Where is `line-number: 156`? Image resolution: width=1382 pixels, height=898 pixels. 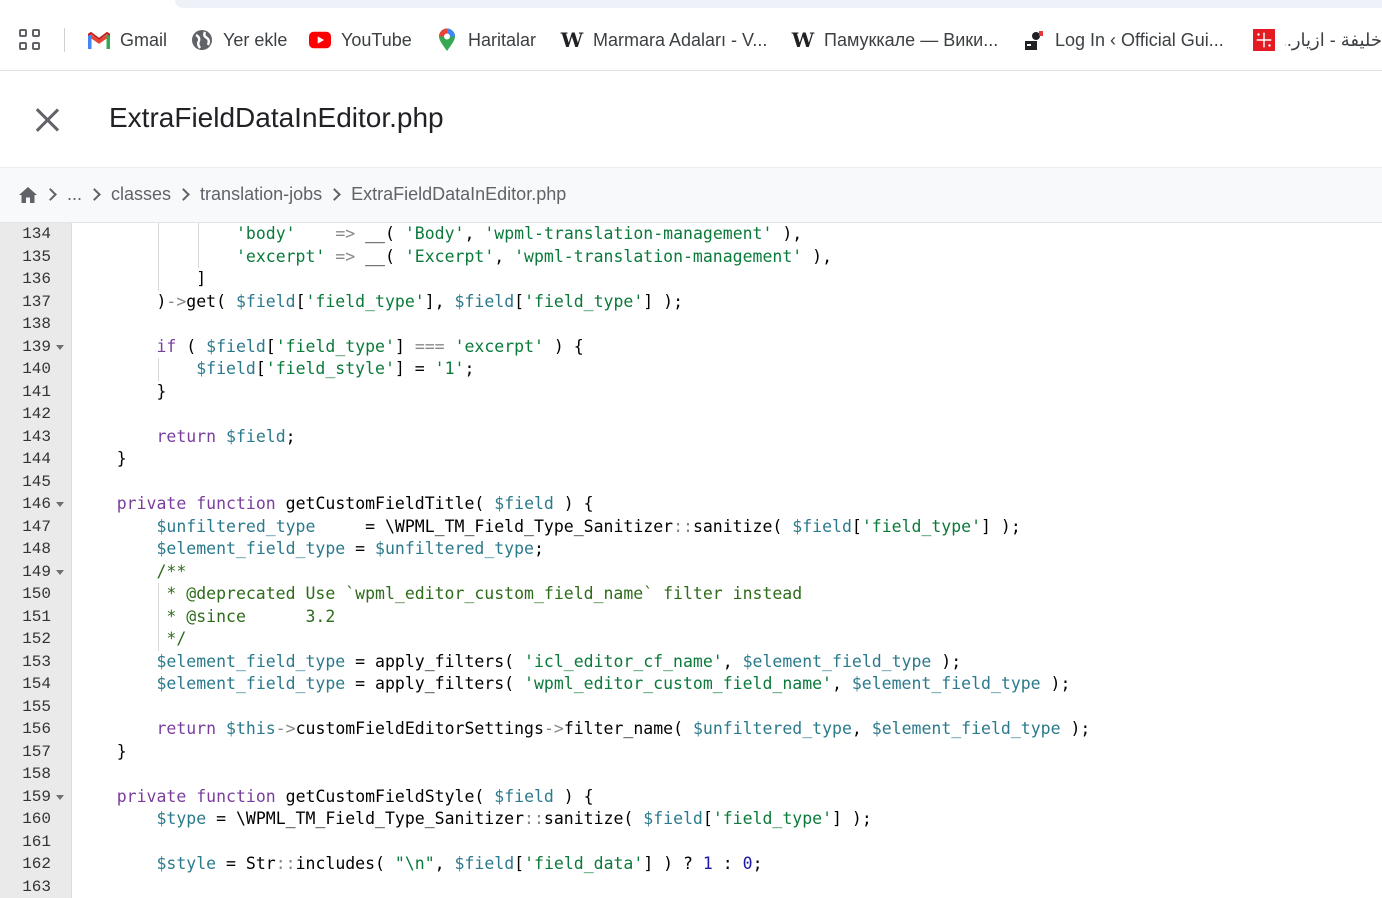
line-number: 156 is located at coordinates (36, 729).